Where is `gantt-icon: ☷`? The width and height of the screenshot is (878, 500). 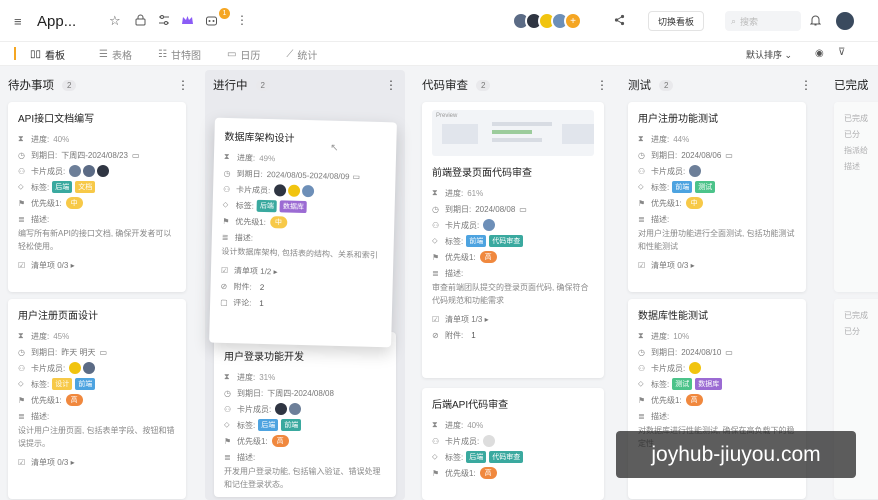
gantt-icon: ☷ is located at coordinates (162, 54).